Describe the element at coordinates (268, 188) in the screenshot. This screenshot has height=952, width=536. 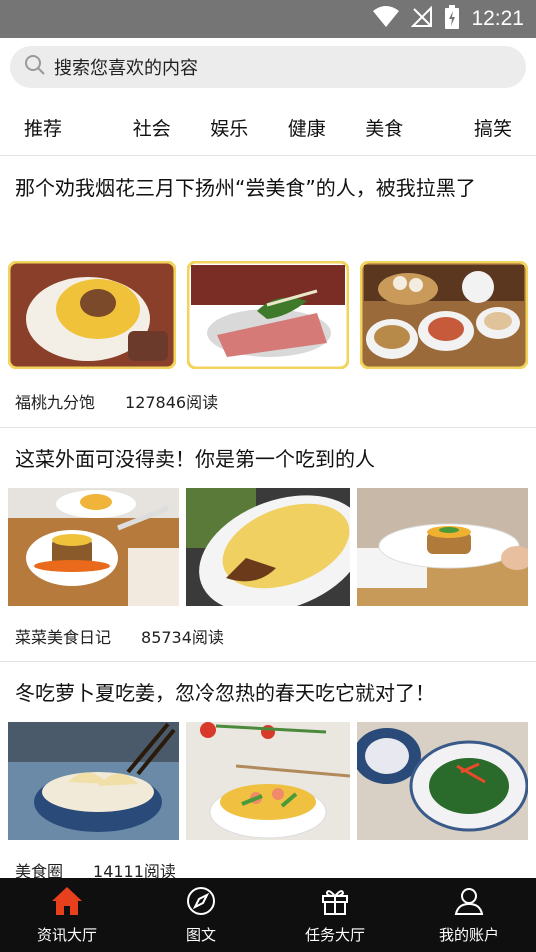
I see `article-title: 那个劝我烟花三月下扬州“尝美食”的人，被我拉黑了` at that location.